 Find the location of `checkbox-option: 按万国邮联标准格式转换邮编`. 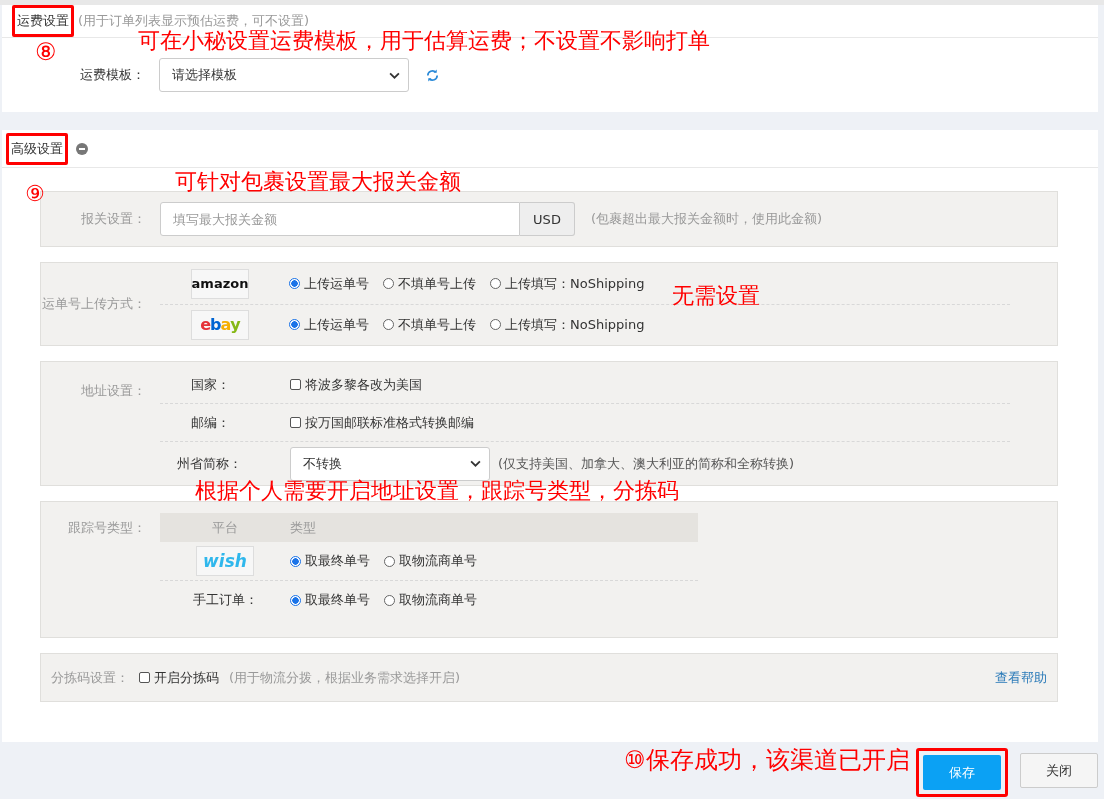

checkbox-option: 按万国邮联标准格式转换邮编 is located at coordinates (382, 422).